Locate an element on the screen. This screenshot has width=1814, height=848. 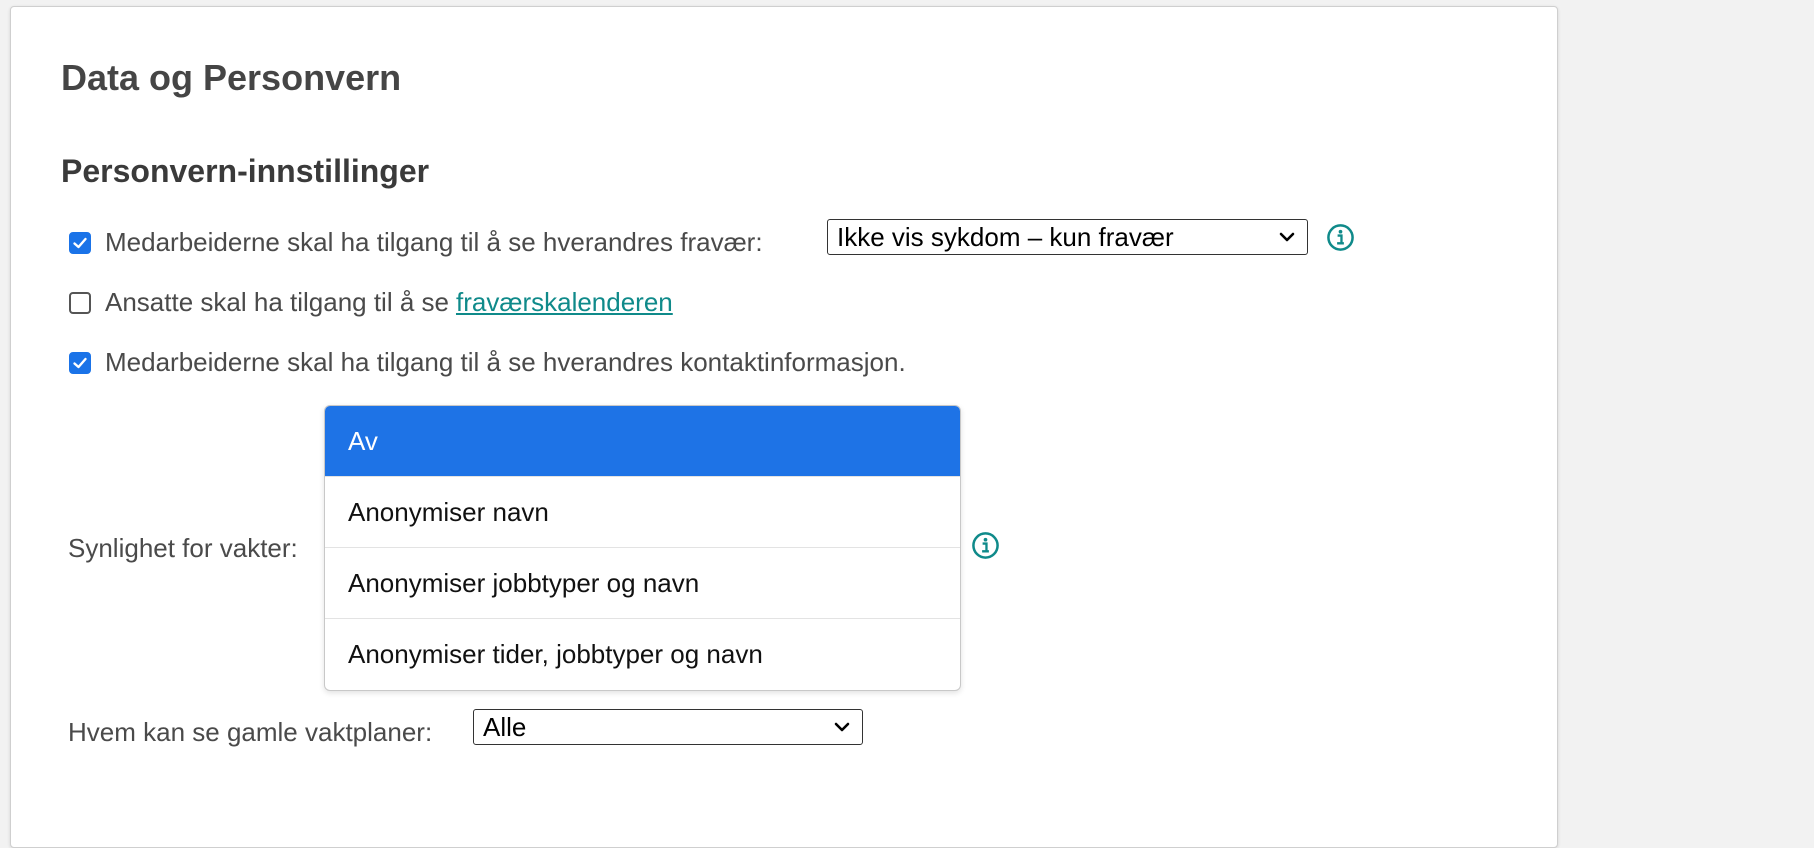
page-title: Data og Personvern is located at coordinates (231, 77).